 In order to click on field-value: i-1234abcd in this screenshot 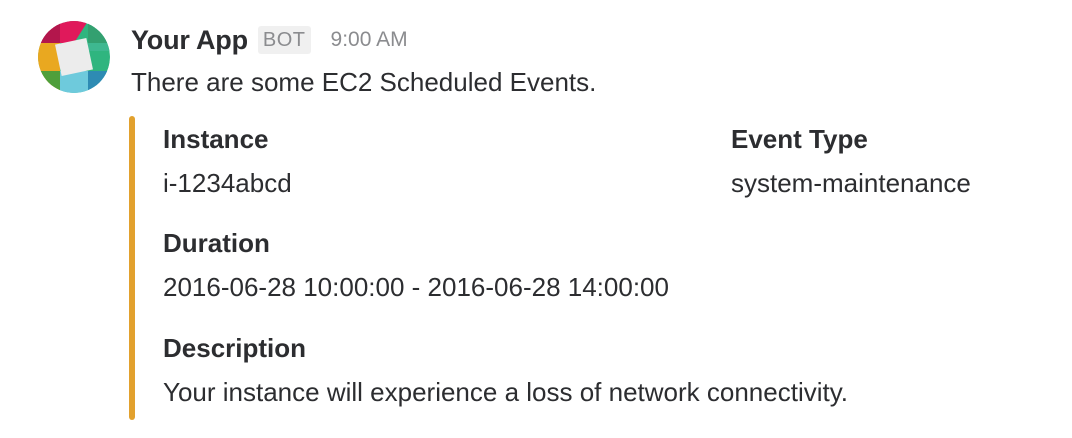, I will do `click(227, 183)`.